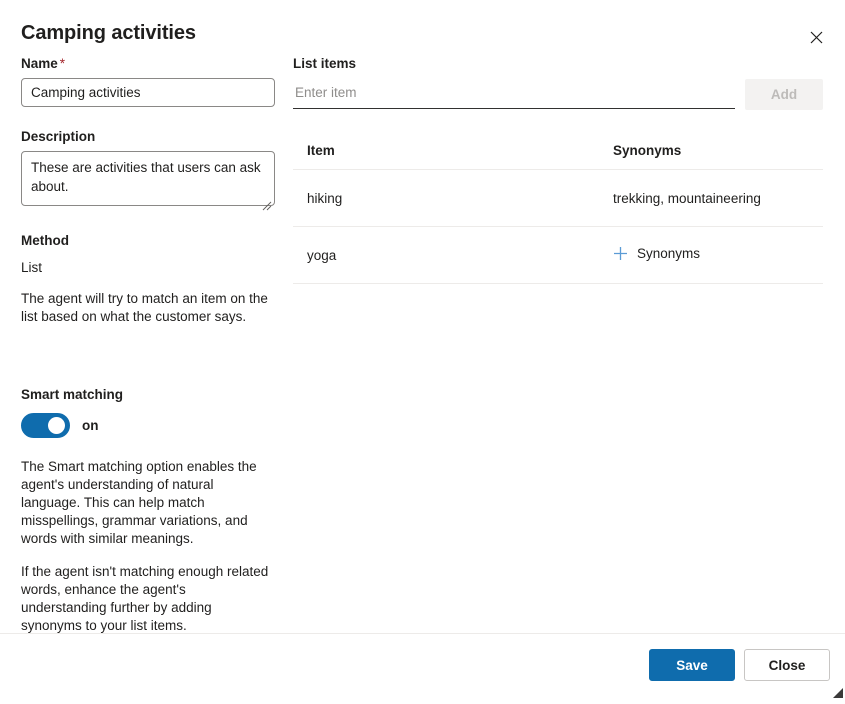 Image resolution: width=845 pixels, height=704 pixels. I want to click on cell-item: yoga, so click(322, 255).